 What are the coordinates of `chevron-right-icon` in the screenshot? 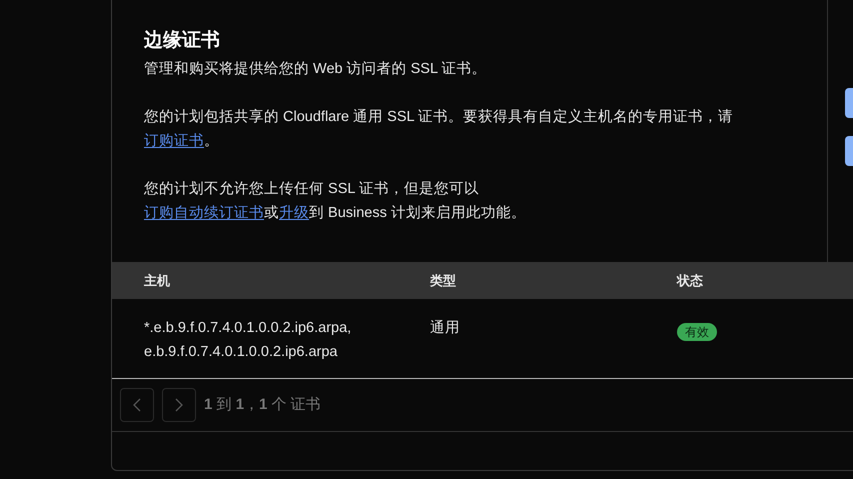 It's located at (179, 405).